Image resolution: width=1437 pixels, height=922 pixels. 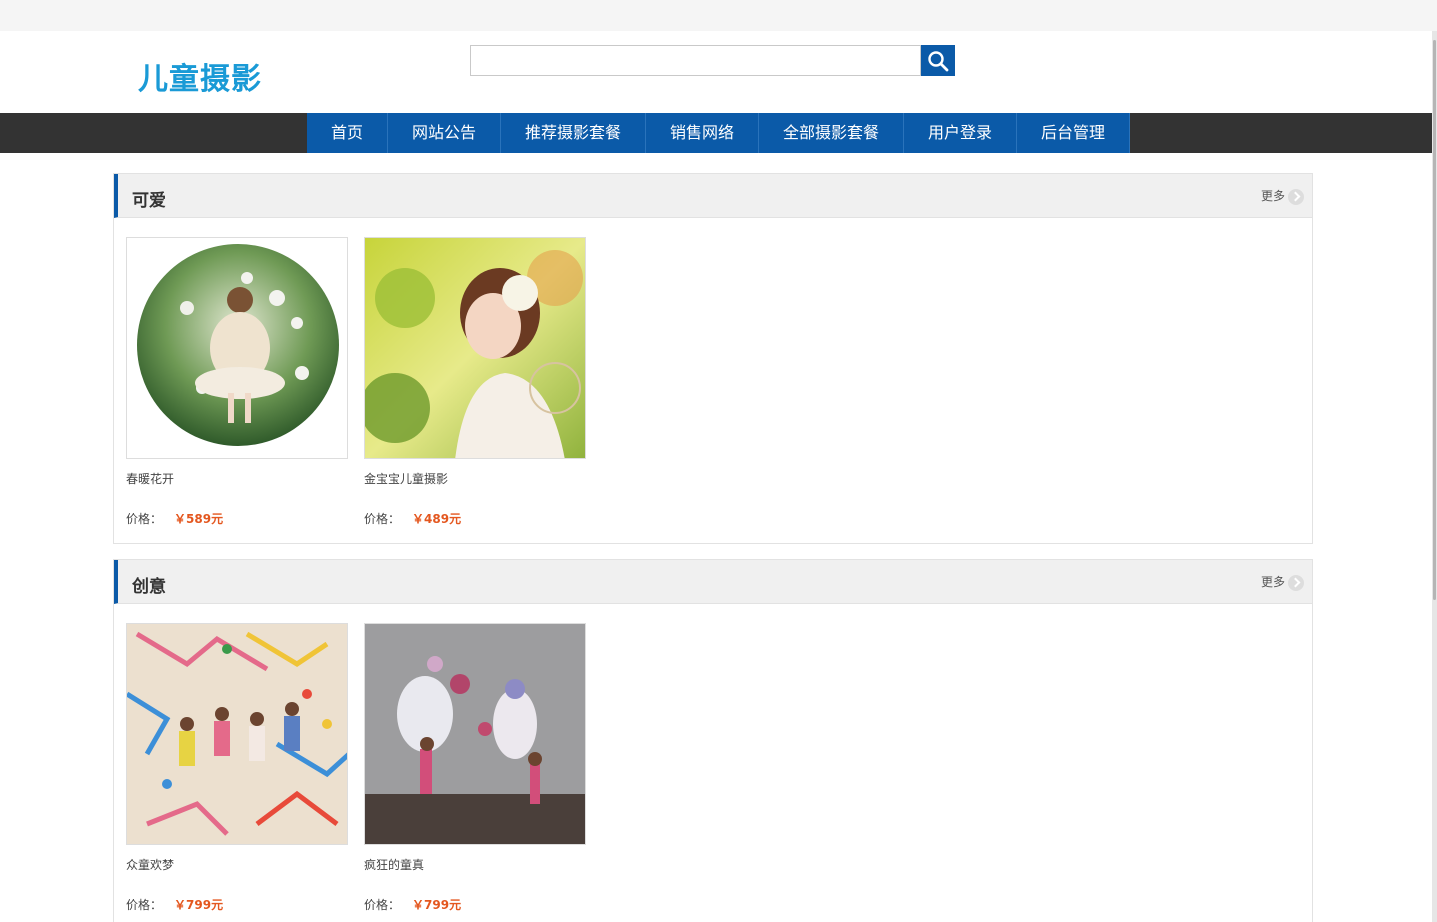 What do you see at coordinates (150, 864) in the screenshot?
I see `product-name: 众童欢梦` at bounding box center [150, 864].